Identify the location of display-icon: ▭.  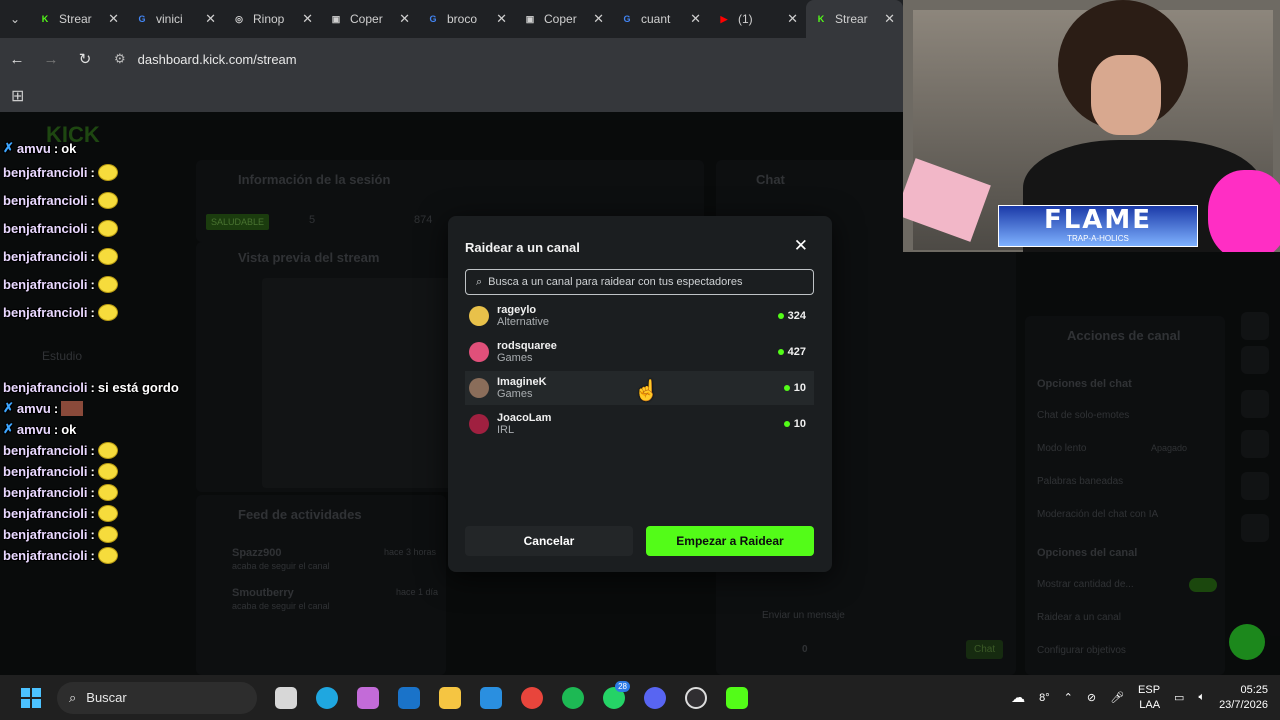
(1179, 697).